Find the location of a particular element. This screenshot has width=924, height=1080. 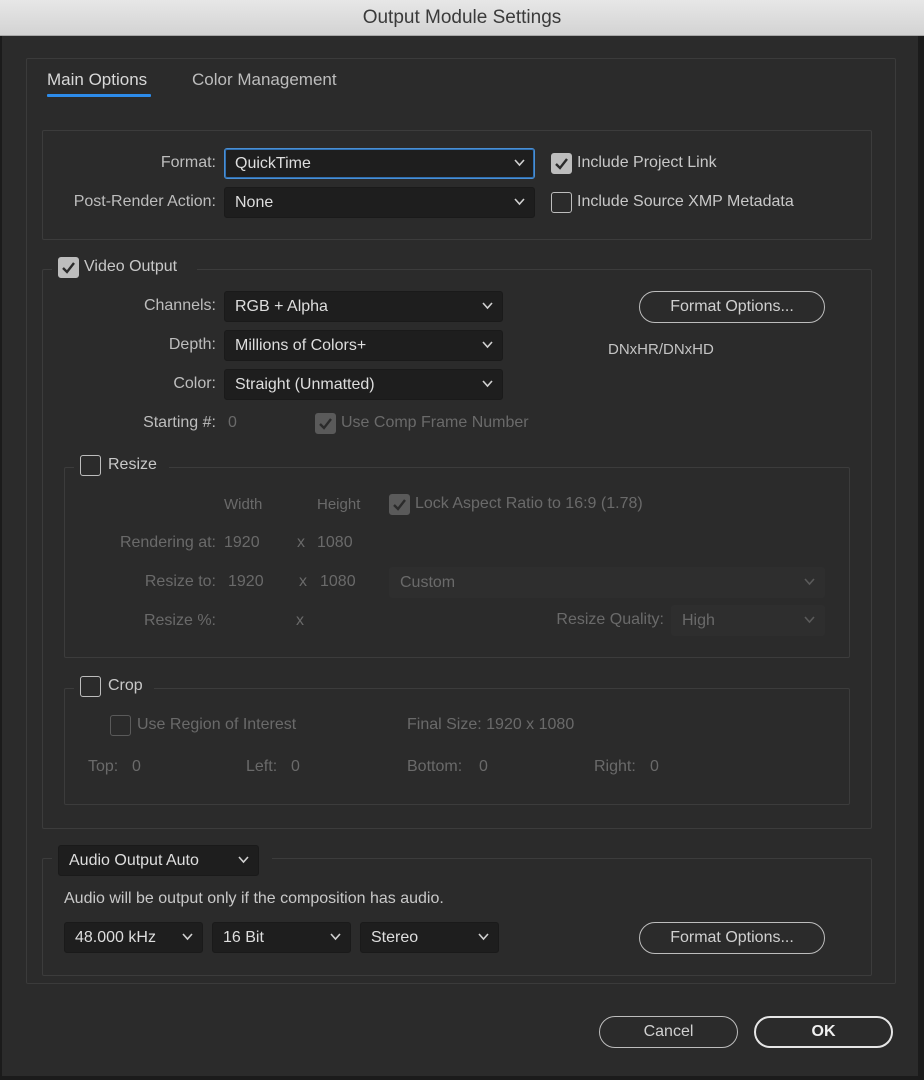

crop-checkbox is located at coordinates (90, 686).